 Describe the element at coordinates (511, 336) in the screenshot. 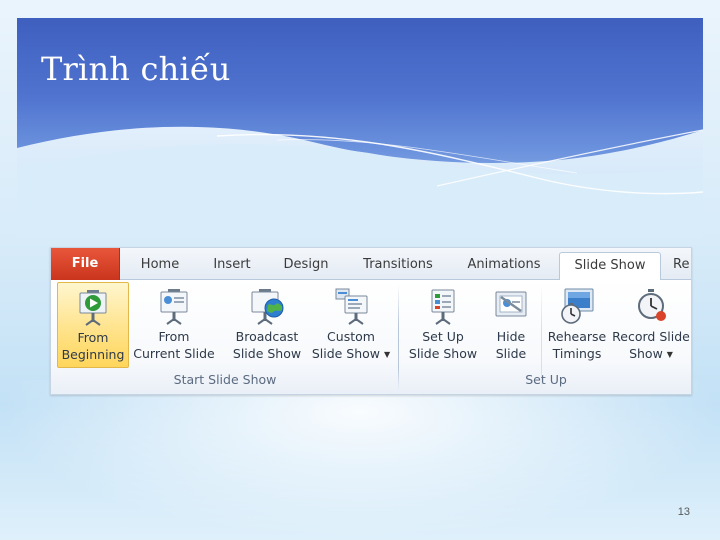

I see `hide-line1: Hide` at that location.